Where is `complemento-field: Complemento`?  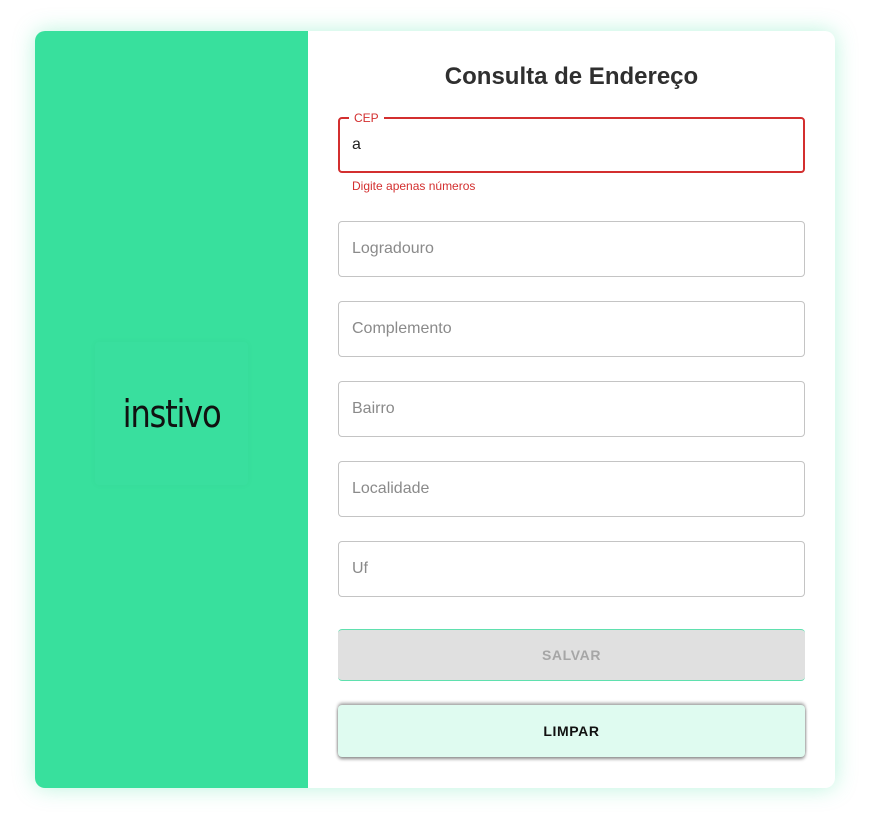 complemento-field: Complemento is located at coordinates (571, 329).